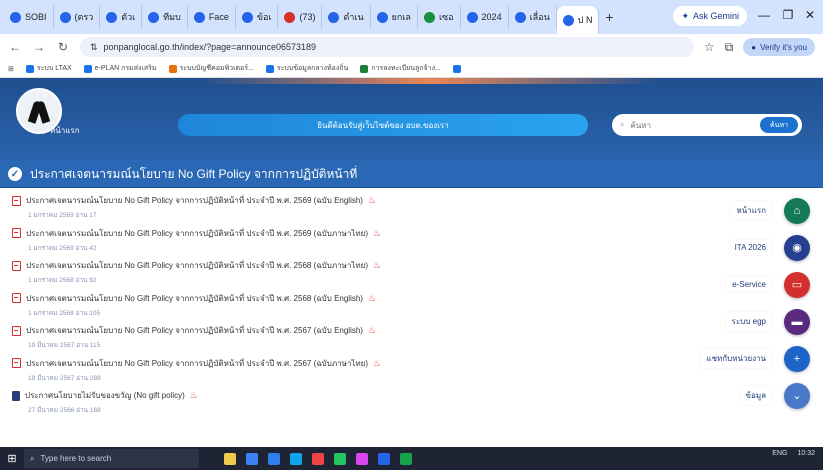 The height and width of the screenshot is (470, 823). I want to click on bookmark-star-icon: ☆, so click(709, 47).